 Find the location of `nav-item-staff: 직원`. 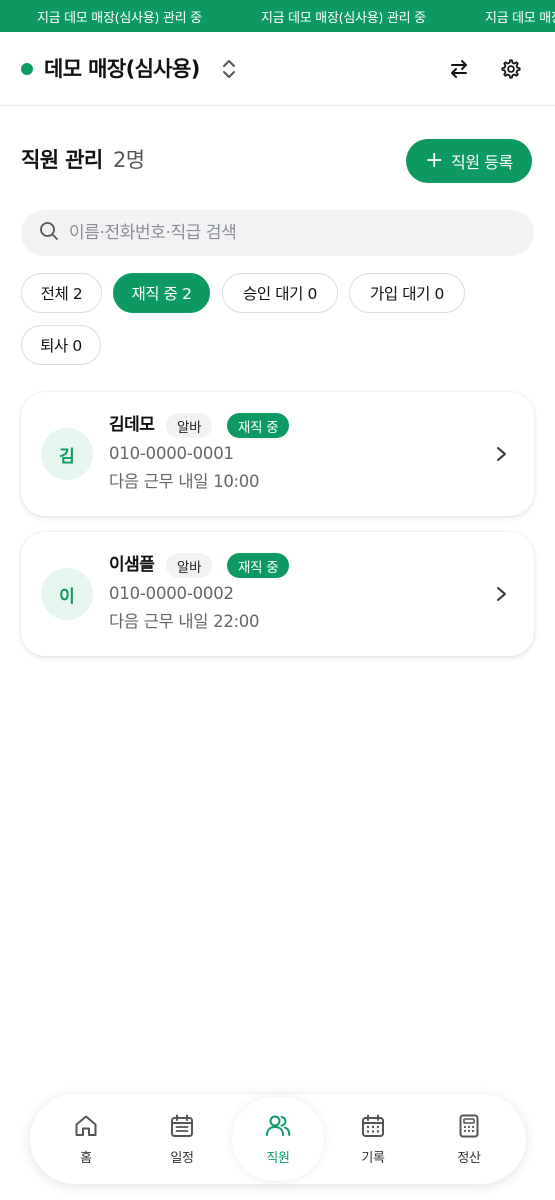

nav-item-staff: 직원 is located at coordinates (278, 1139).